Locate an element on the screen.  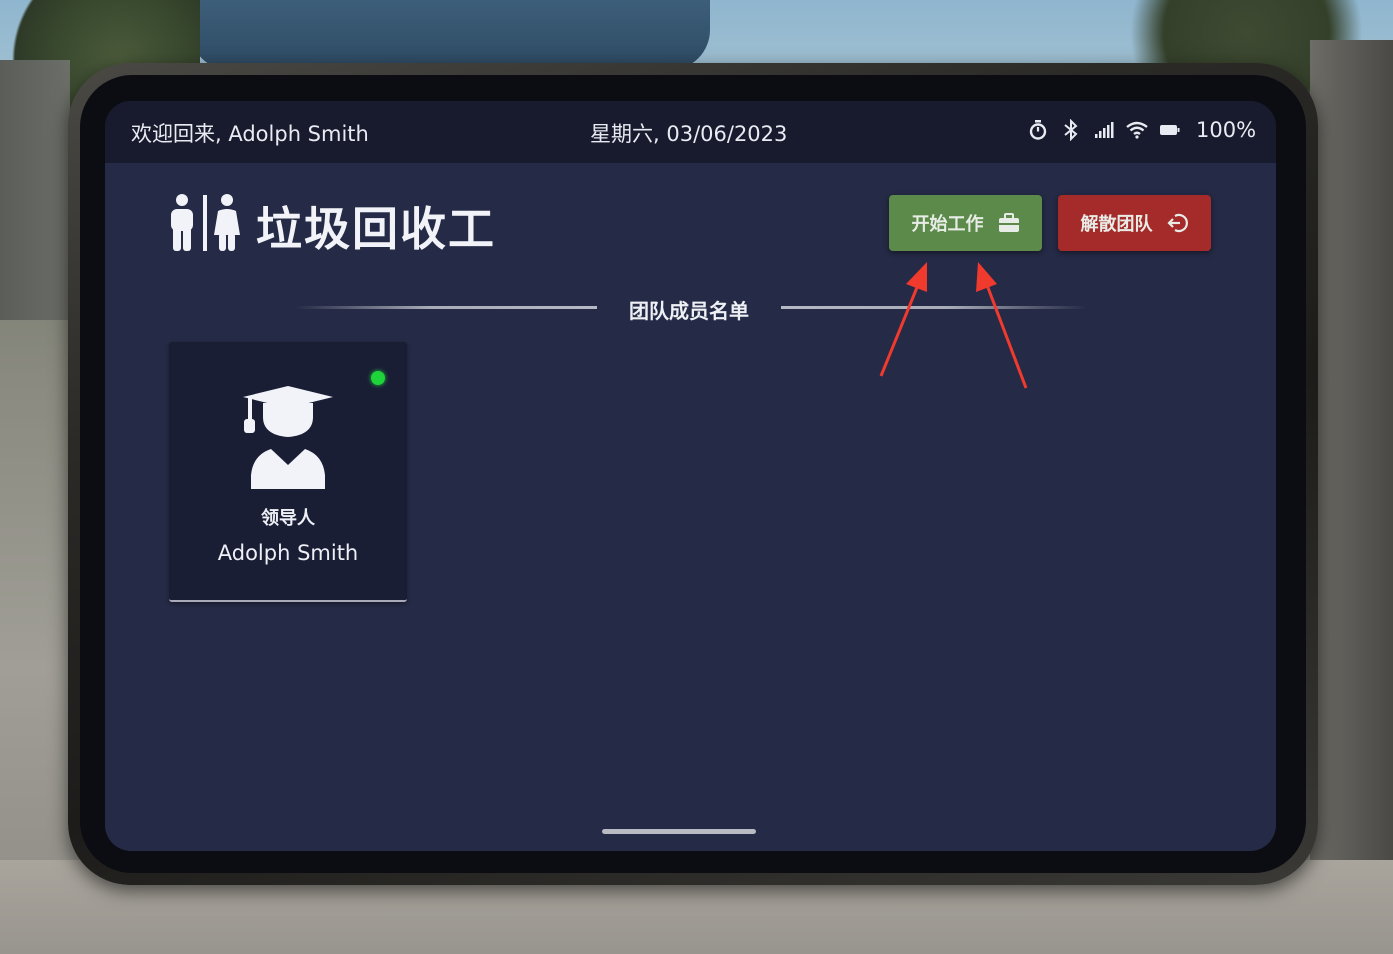
disband-team-label: 解散团队 is located at coordinates (1116, 224).